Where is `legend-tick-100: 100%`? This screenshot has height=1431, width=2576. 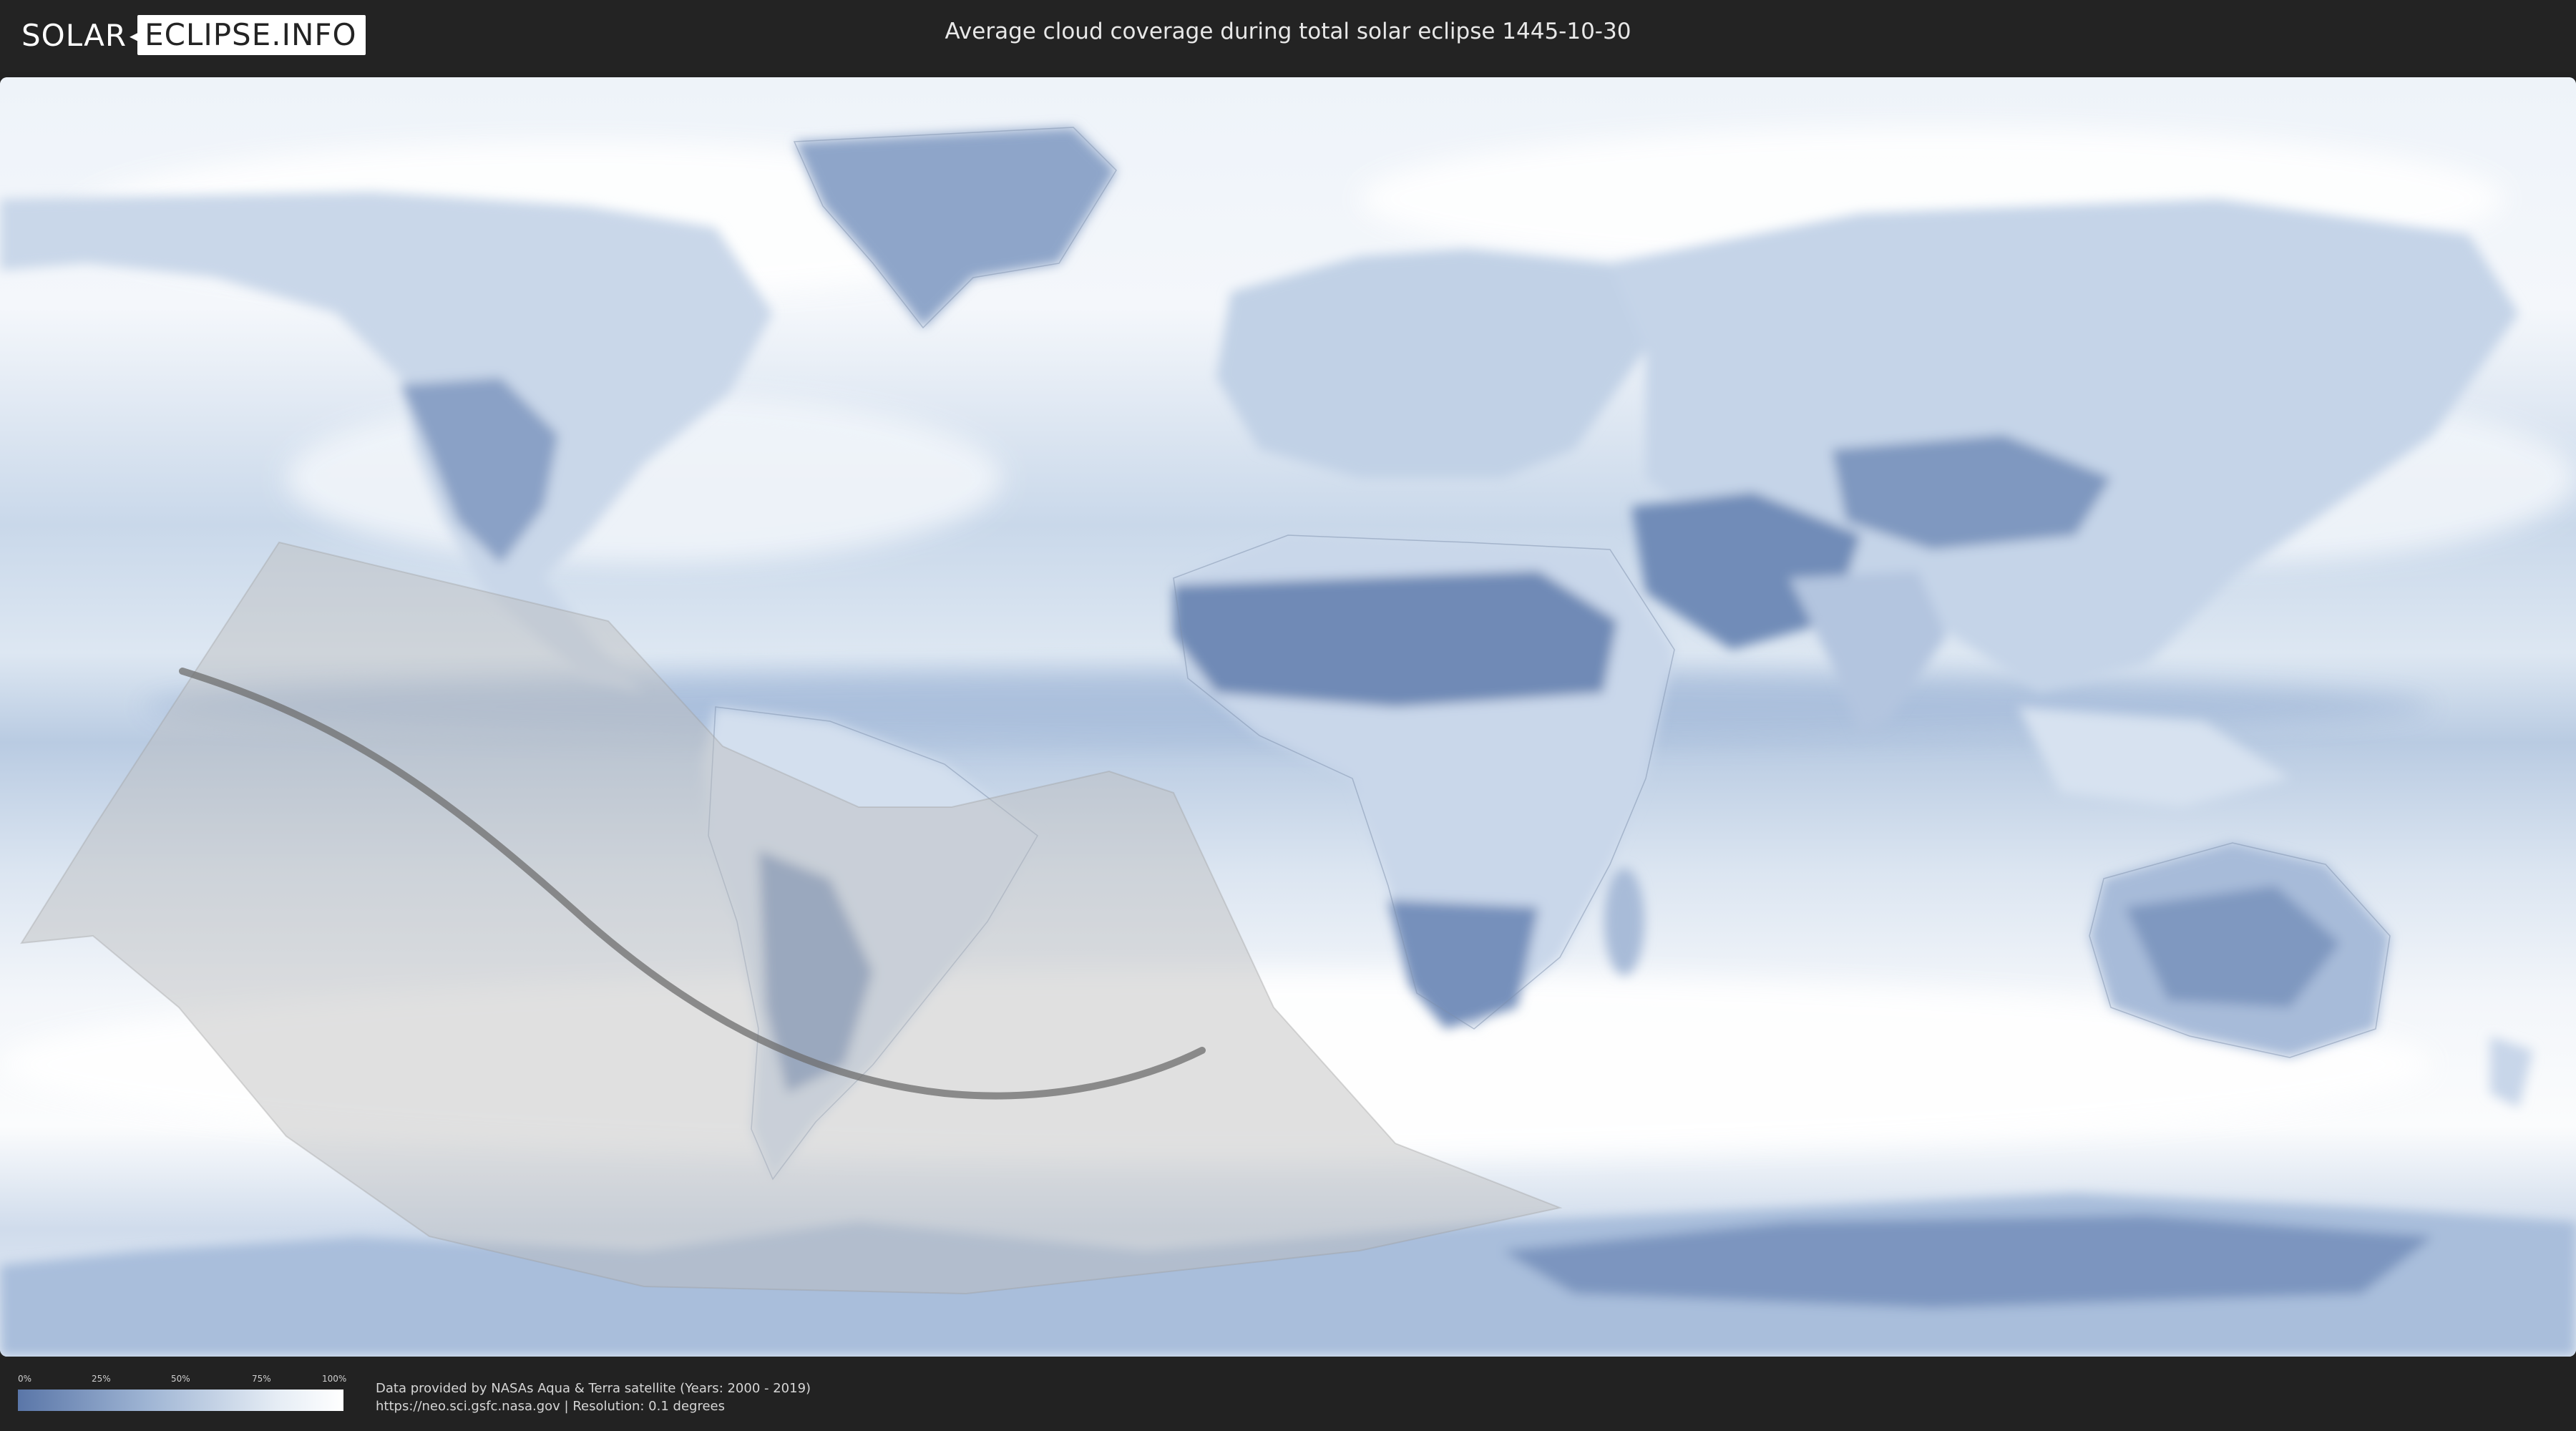
legend-tick-100: 100% is located at coordinates (334, 1379).